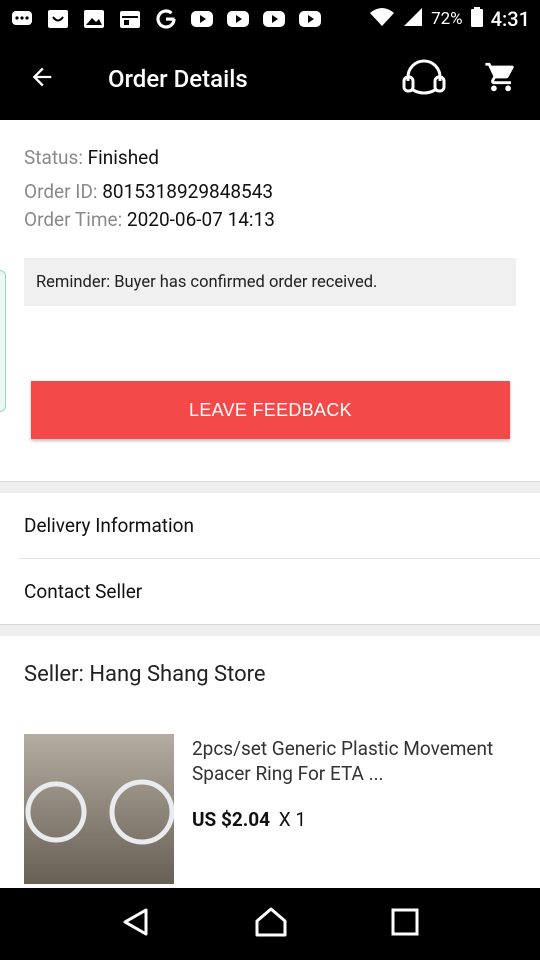 This screenshot has height=960, width=540. I want to click on order-time-label: Order Time:, so click(73, 219).